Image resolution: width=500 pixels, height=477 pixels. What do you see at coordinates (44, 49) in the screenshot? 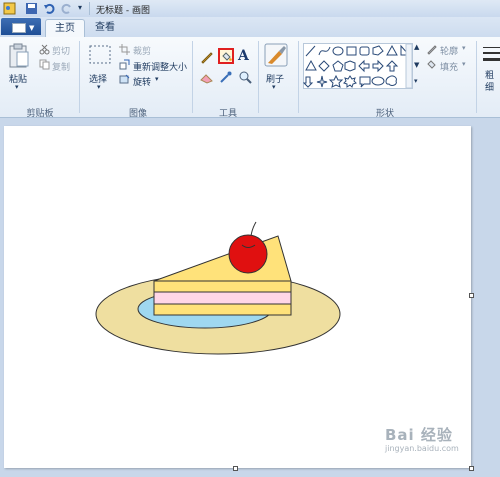
I see `cut-icon` at bounding box center [44, 49].